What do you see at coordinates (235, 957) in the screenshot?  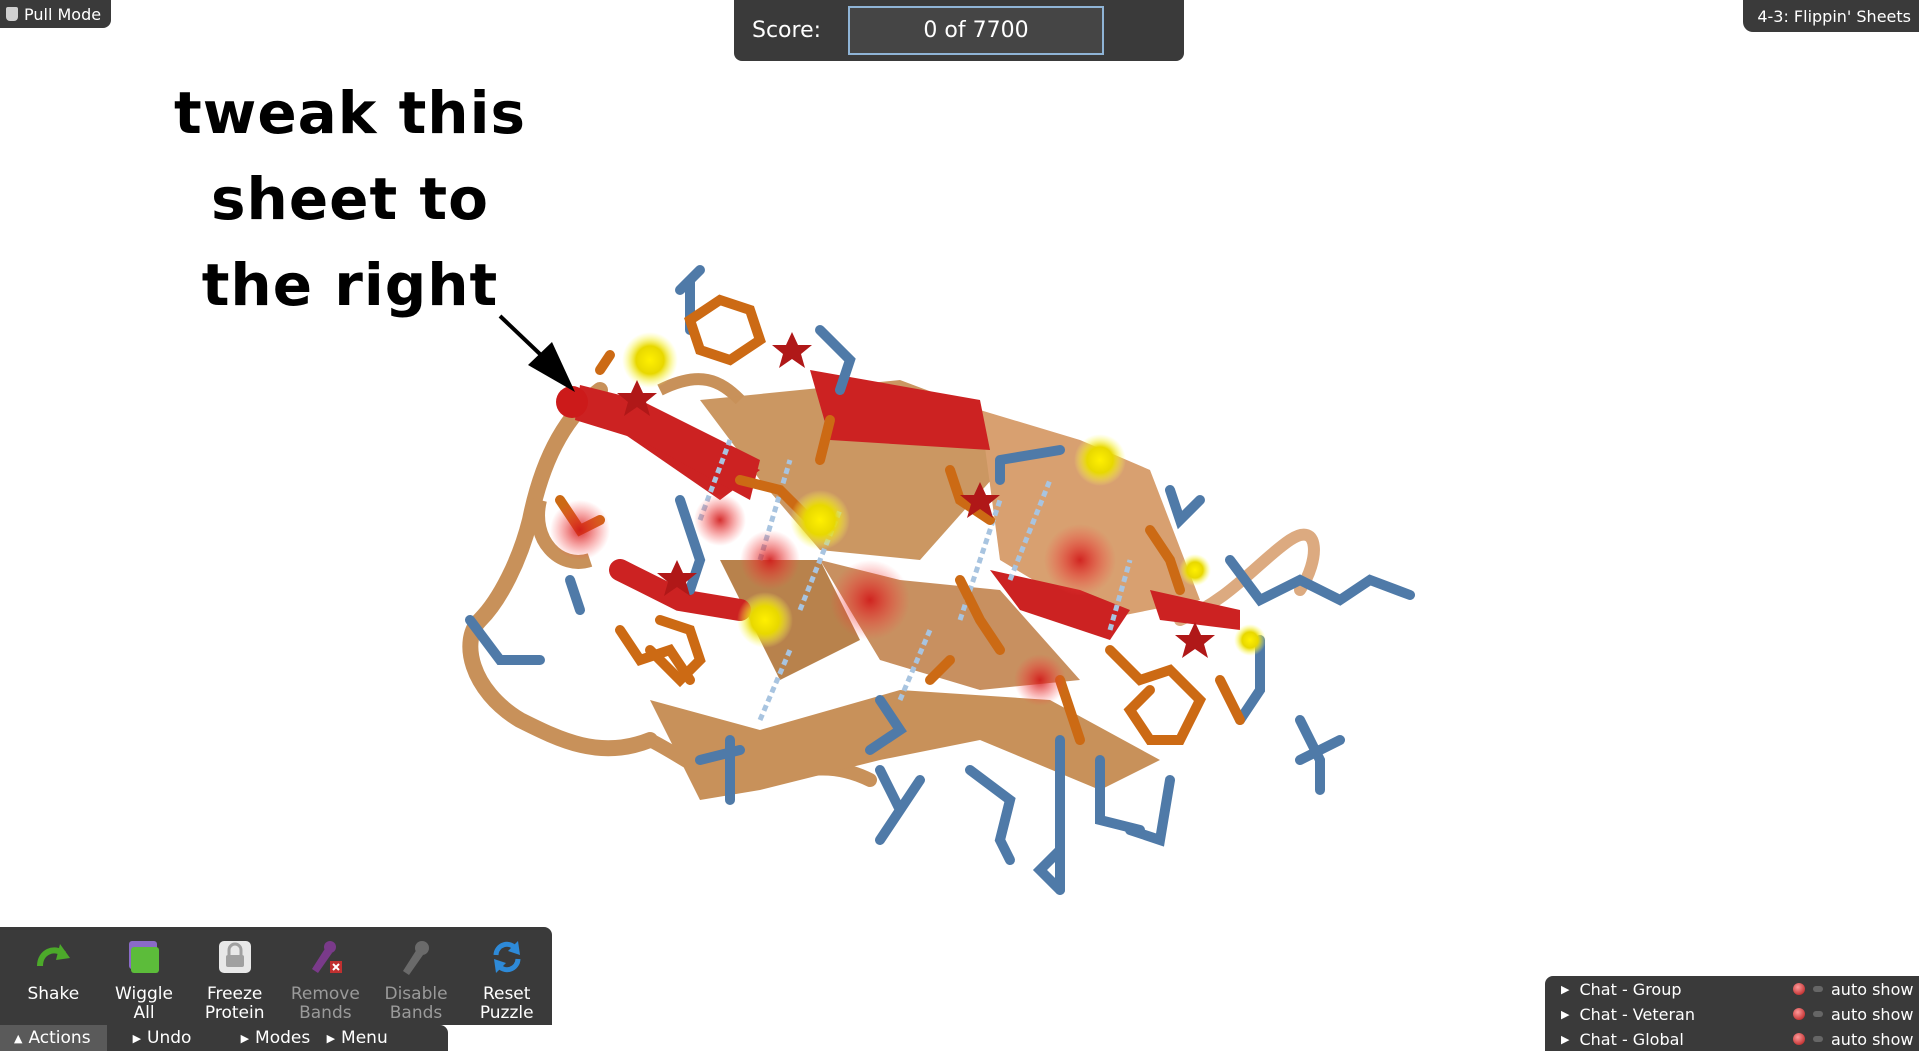 I see `lock-icon` at bounding box center [235, 957].